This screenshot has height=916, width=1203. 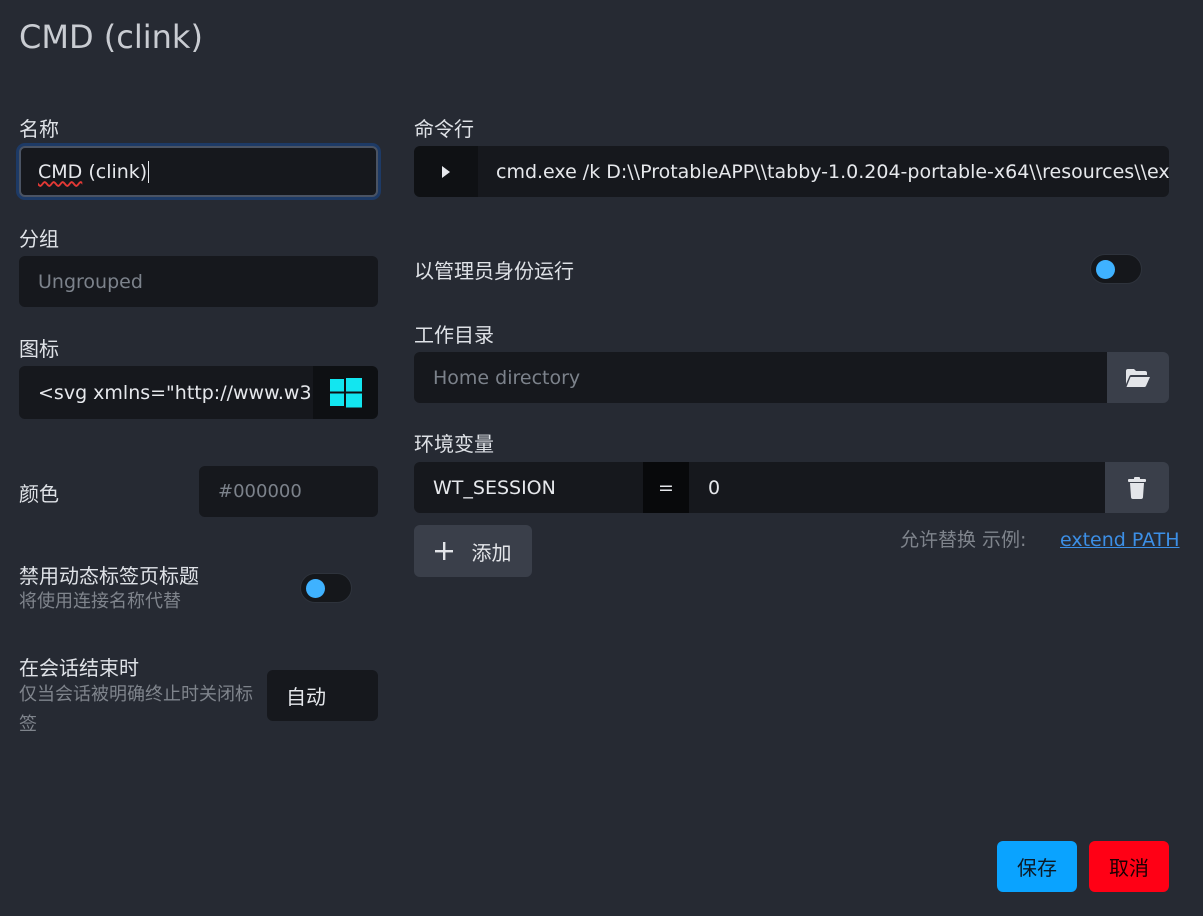 I want to click on play-icon, so click(x=446, y=171).